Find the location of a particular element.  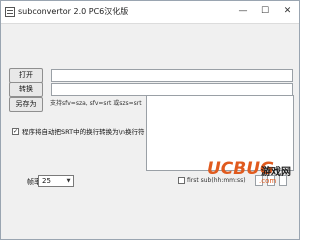

minimize-button: — is located at coordinates (243, 11).